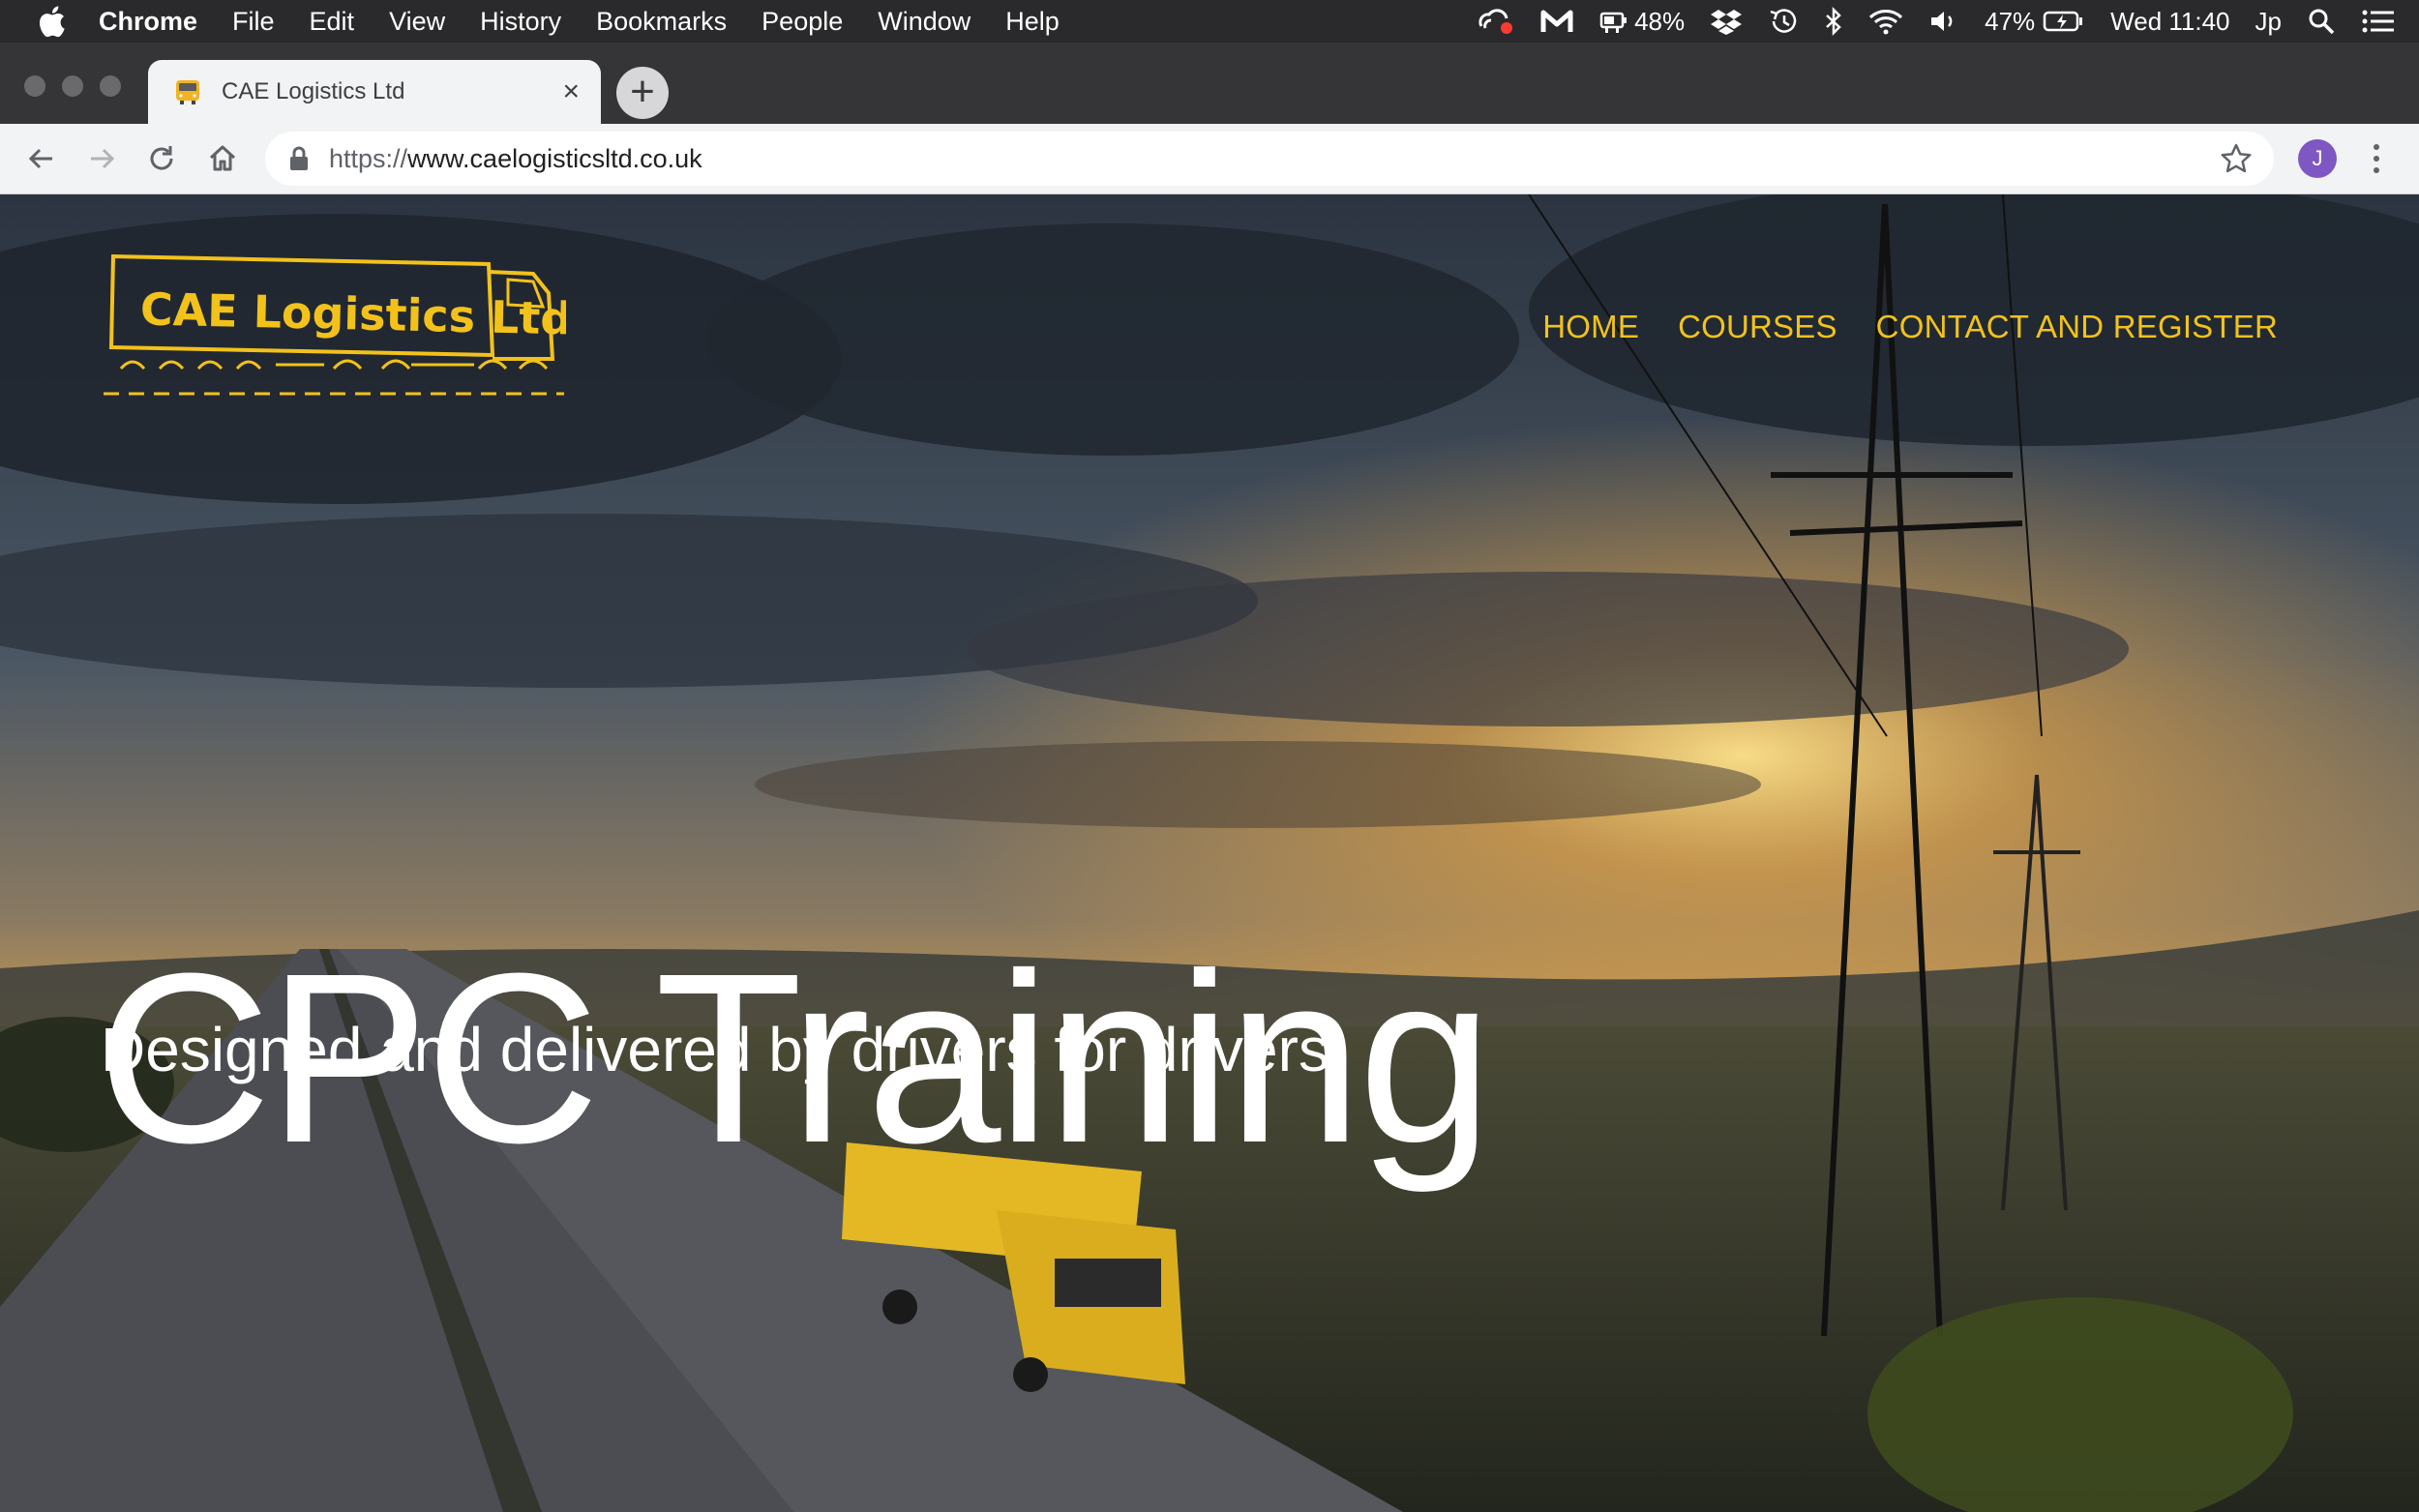 This screenshot has height=1512, width=2419. What do you see at coordinates (571, 91) in the screenshot?
I see `tab-close-icon: ×` at bounding box center [571, 91].